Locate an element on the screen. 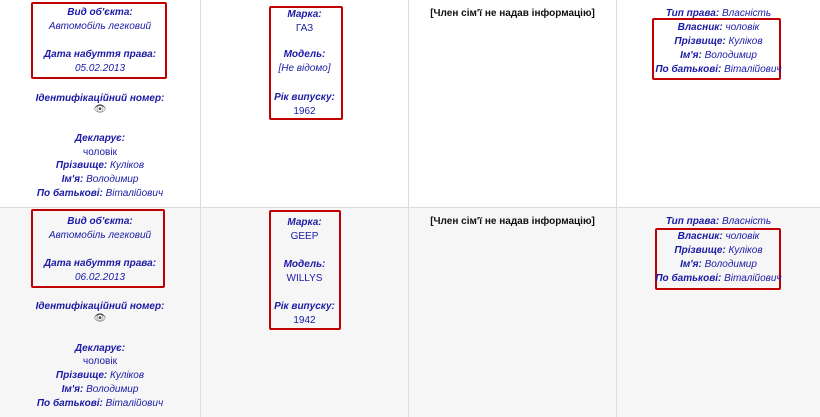 This screenshot has width=820, height=417. right-type-value: Власність is located at coordinates (746, 221).